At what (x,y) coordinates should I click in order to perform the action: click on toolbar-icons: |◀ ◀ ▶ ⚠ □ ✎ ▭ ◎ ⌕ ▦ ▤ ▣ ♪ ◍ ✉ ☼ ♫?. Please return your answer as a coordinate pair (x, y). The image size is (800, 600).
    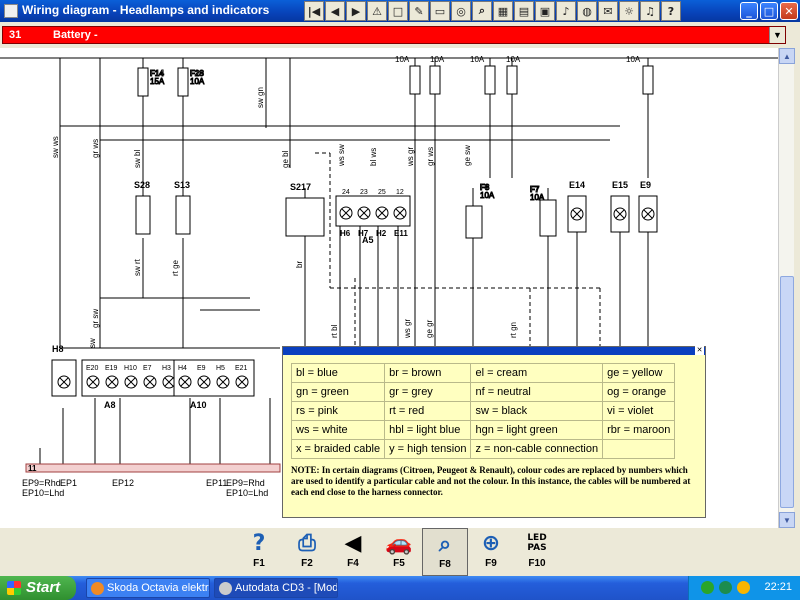
    Looking at the image, I should click on (492, 11).